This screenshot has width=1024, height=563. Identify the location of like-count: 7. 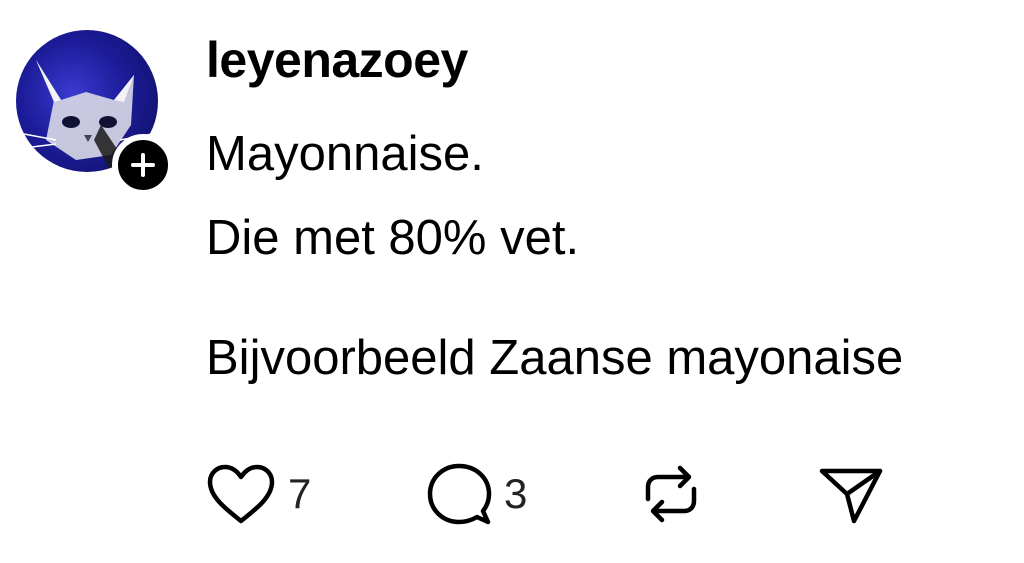
(300, 493).